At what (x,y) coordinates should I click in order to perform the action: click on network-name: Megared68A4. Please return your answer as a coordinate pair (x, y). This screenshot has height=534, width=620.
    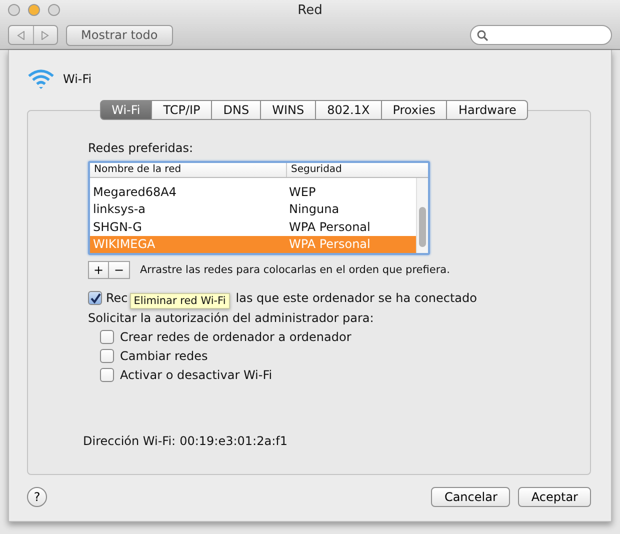
    Looking at the image, I should click on (135, 191).